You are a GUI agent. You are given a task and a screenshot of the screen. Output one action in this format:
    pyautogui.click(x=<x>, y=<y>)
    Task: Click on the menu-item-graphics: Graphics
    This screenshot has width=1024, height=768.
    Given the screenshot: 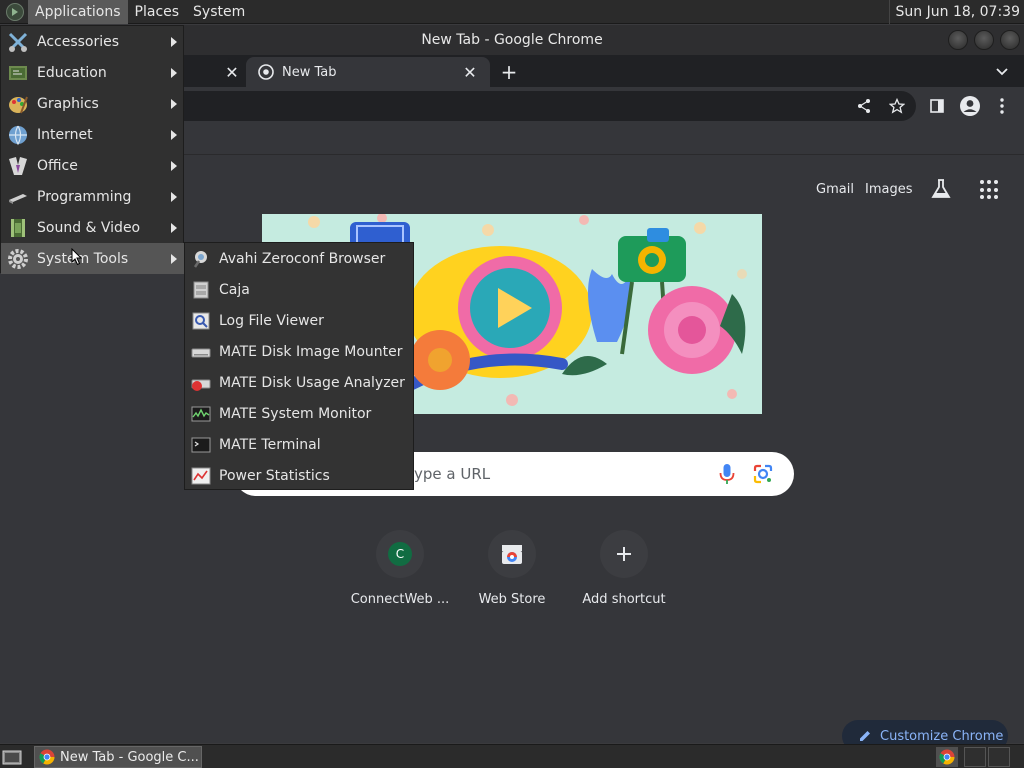 What is the action you would take?
    pyautogui.click(x=93, y=103)
    